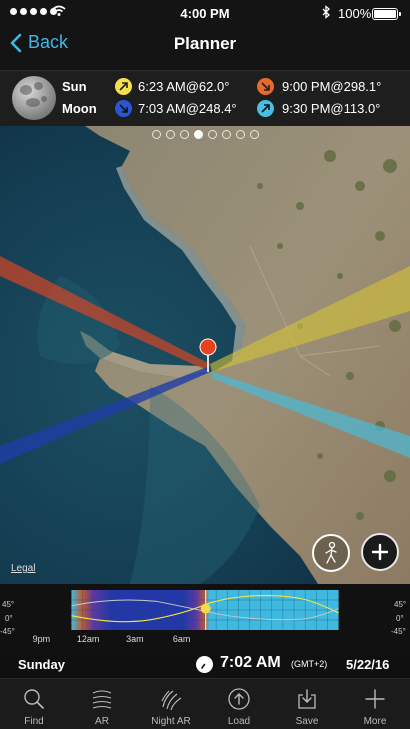  Describe the element at coordinates (205, 13) in the screenshot. I see `status-bar: 4:00 PM 100%` at that location.